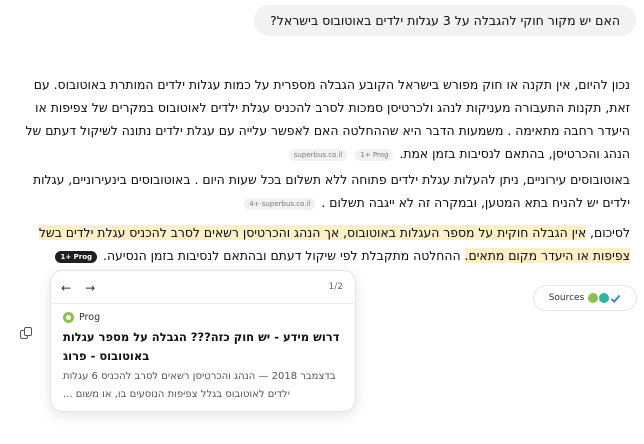  I want to click on citation-chip-count: 1+ Prog, so click(374, 154).